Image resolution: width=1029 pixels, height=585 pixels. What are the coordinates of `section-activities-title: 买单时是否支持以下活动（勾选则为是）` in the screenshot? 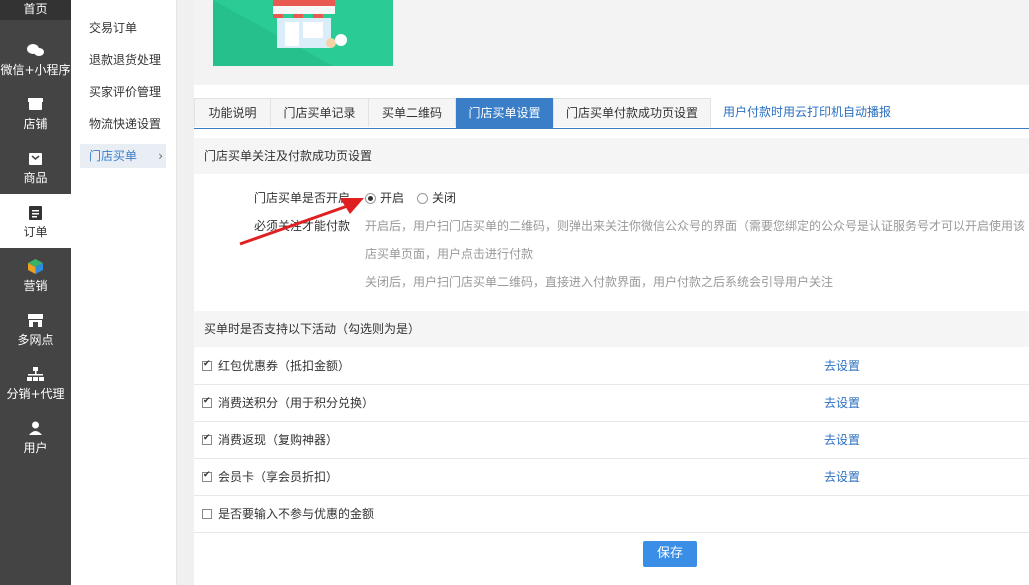 It's located at (611, 329).